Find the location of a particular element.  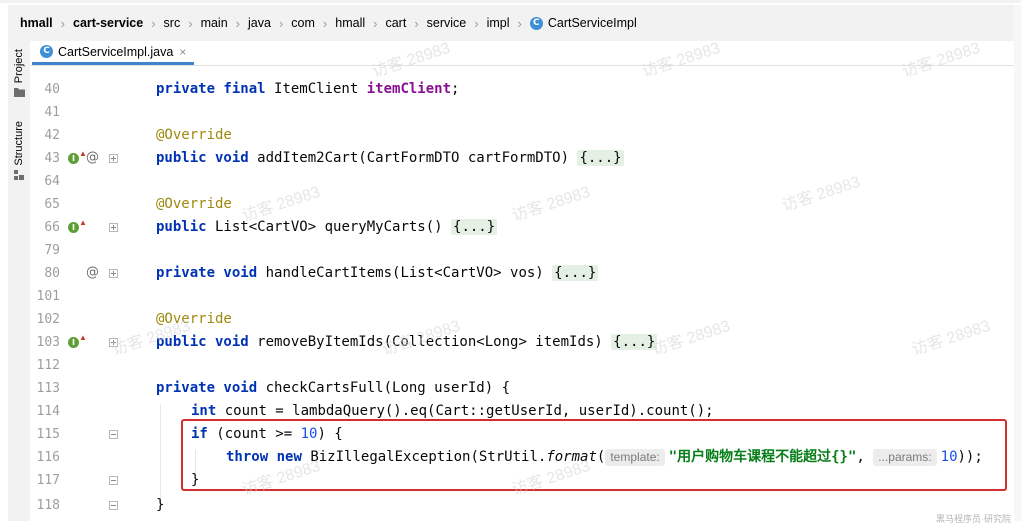

editor-tab-bar: C CartServiceImpl.java × is located at coordinates (522, 53).